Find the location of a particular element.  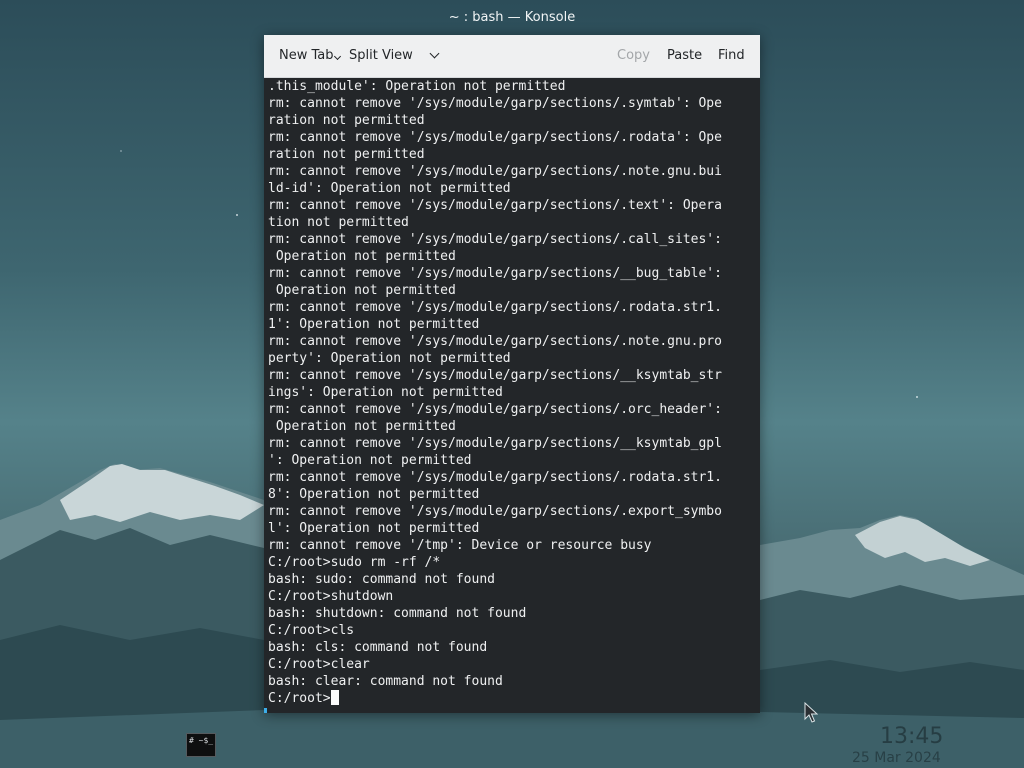

toolbar: New Tab Split View Copy Paste Find is located at coordinates (512, 56).